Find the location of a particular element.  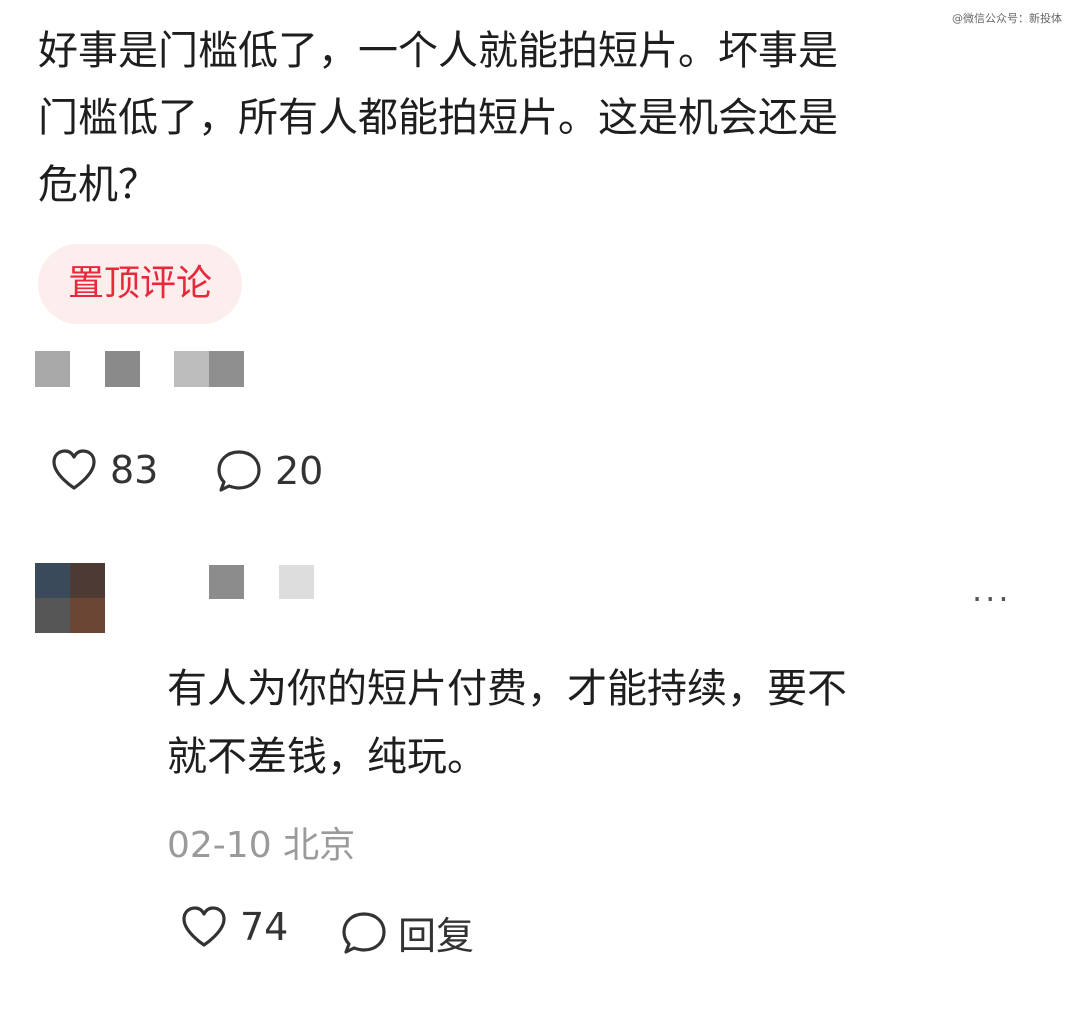

reply-date: 02-10 is located at coordinates (219, 845).